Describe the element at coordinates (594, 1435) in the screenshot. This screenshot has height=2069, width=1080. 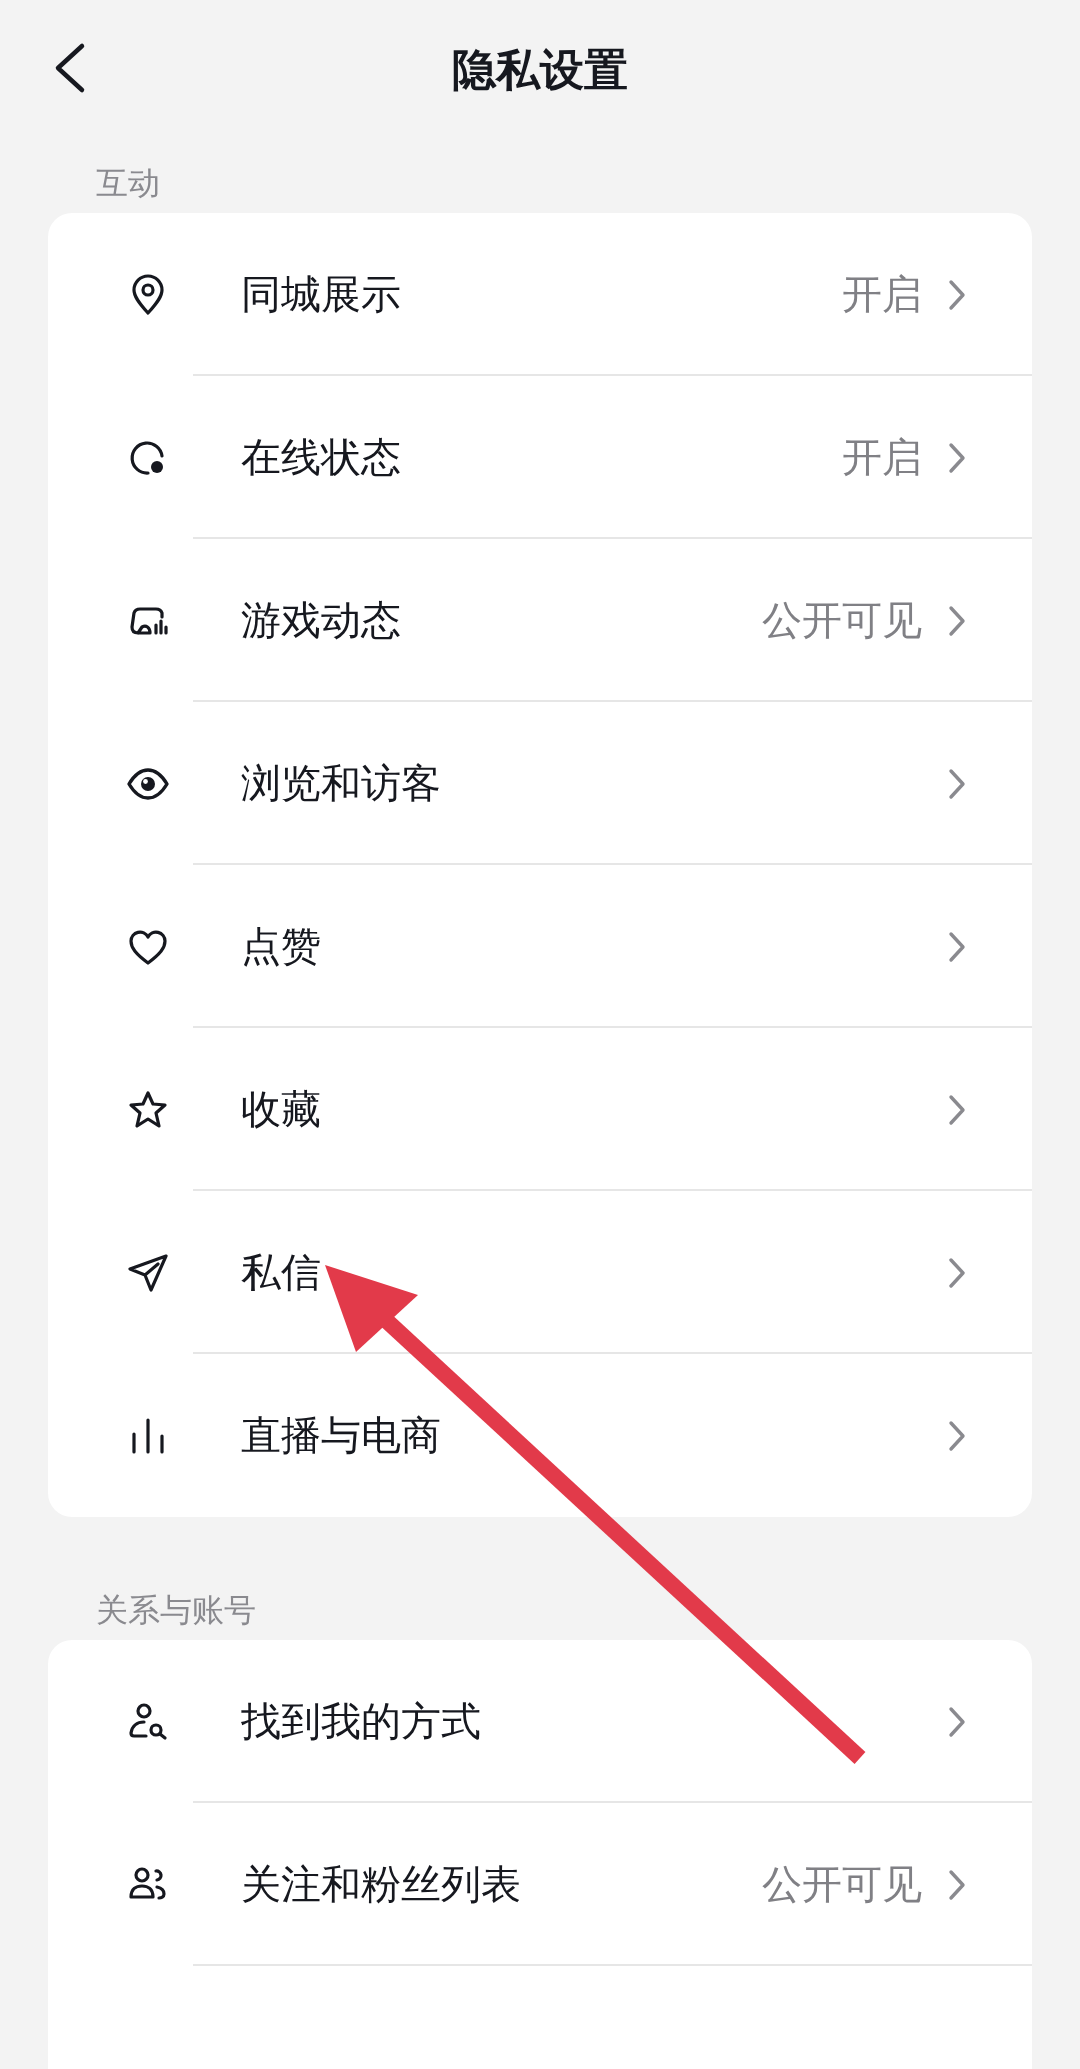
I see `setting-label: 直播与电商` at that location.